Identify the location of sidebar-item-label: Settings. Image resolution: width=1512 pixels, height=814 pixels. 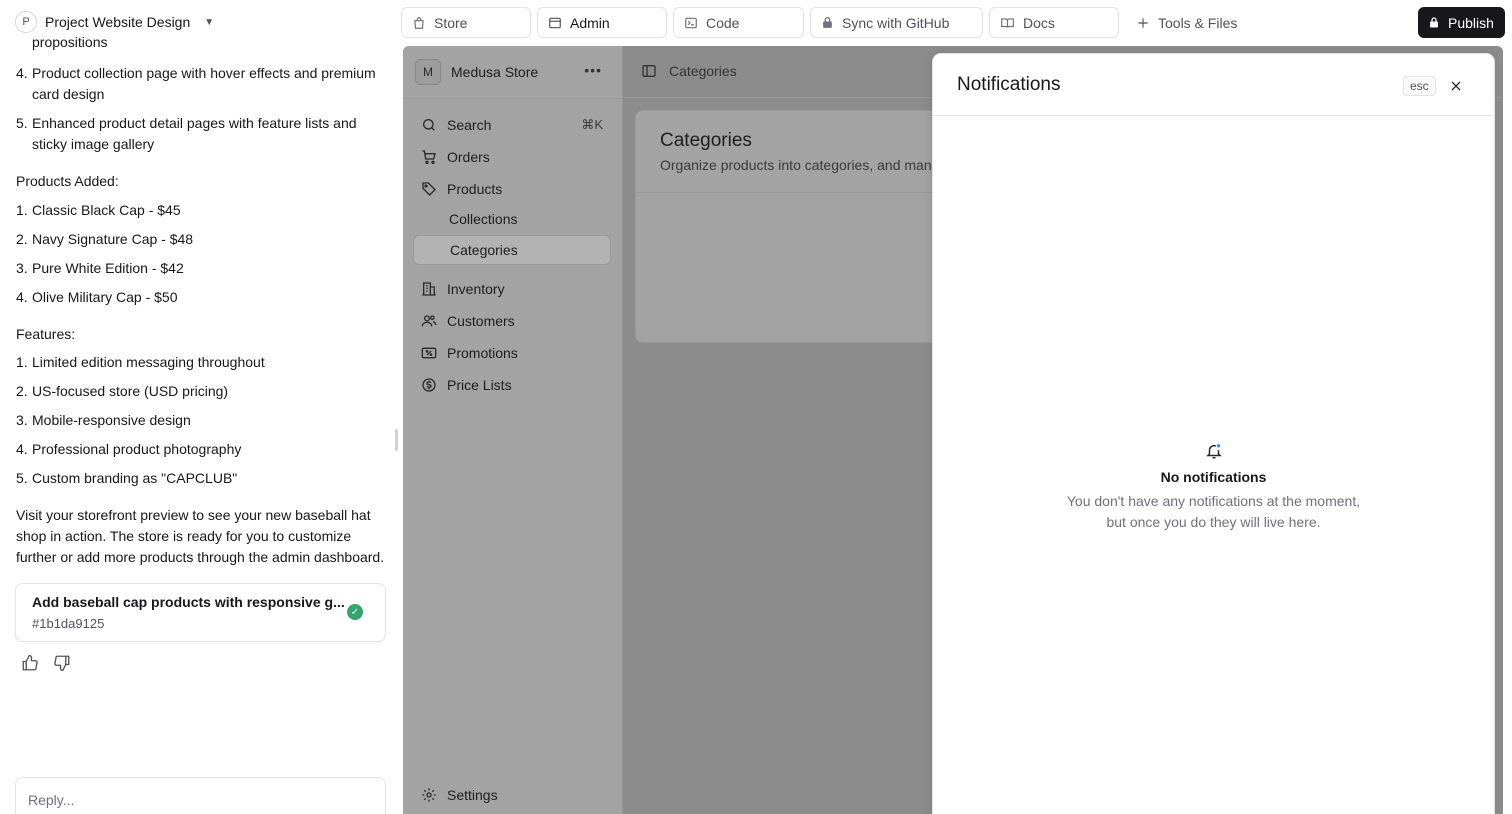
(472, 795).